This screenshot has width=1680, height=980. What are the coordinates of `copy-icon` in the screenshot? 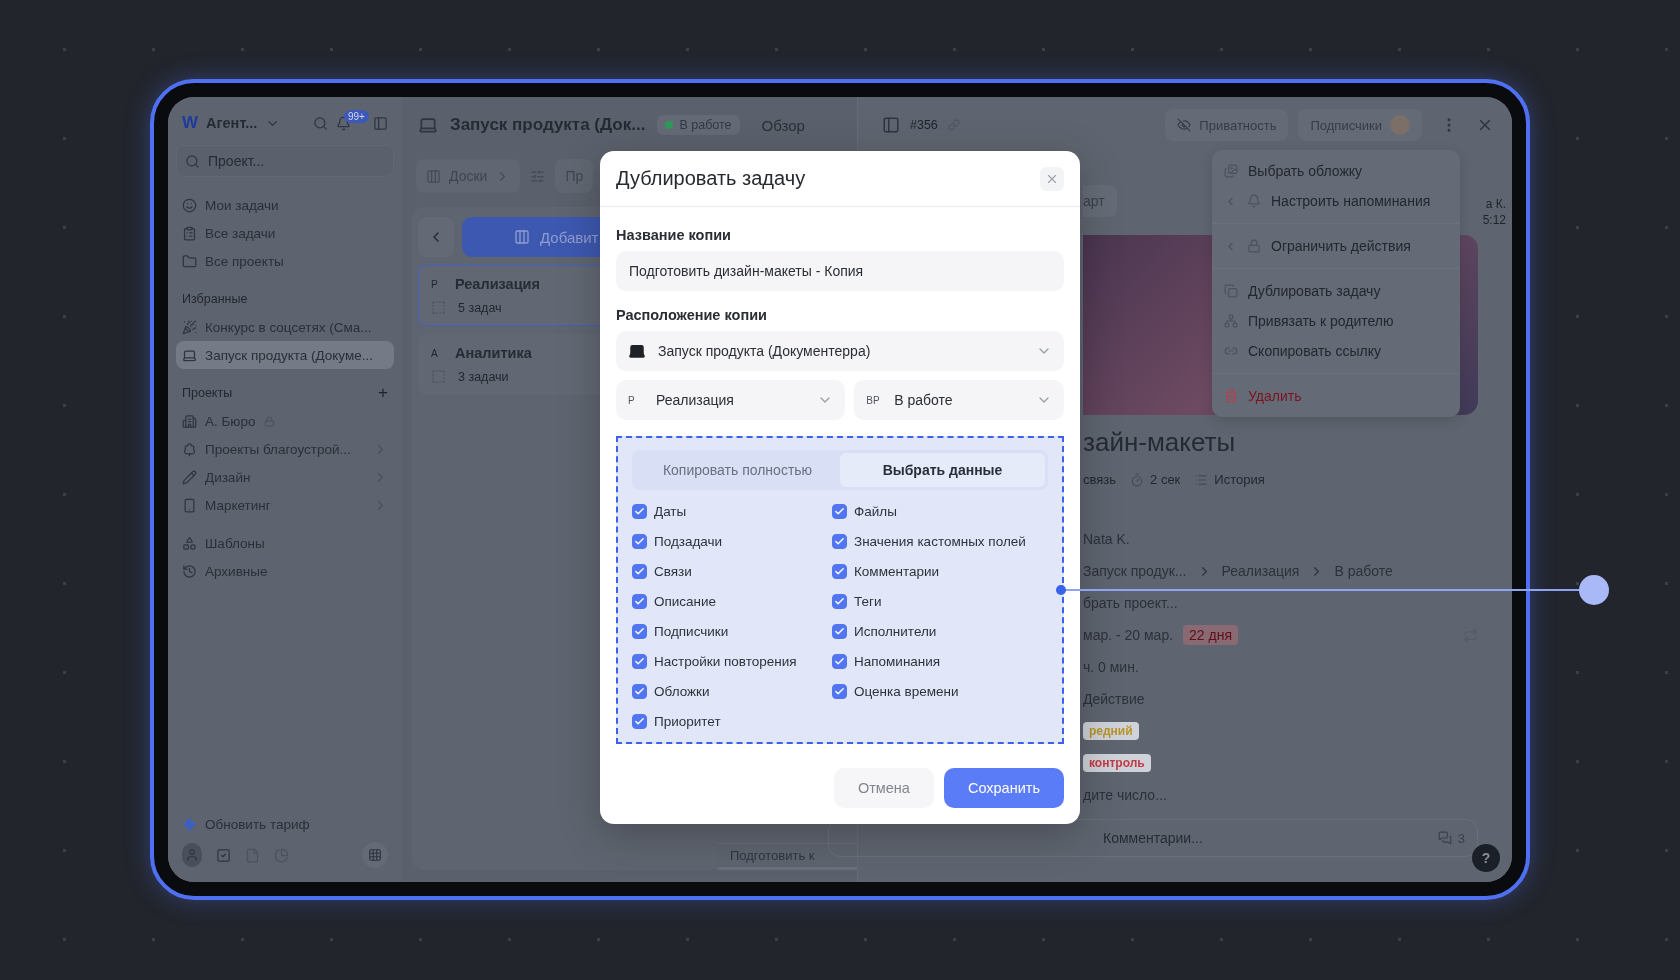 It's located at (1231, 291).